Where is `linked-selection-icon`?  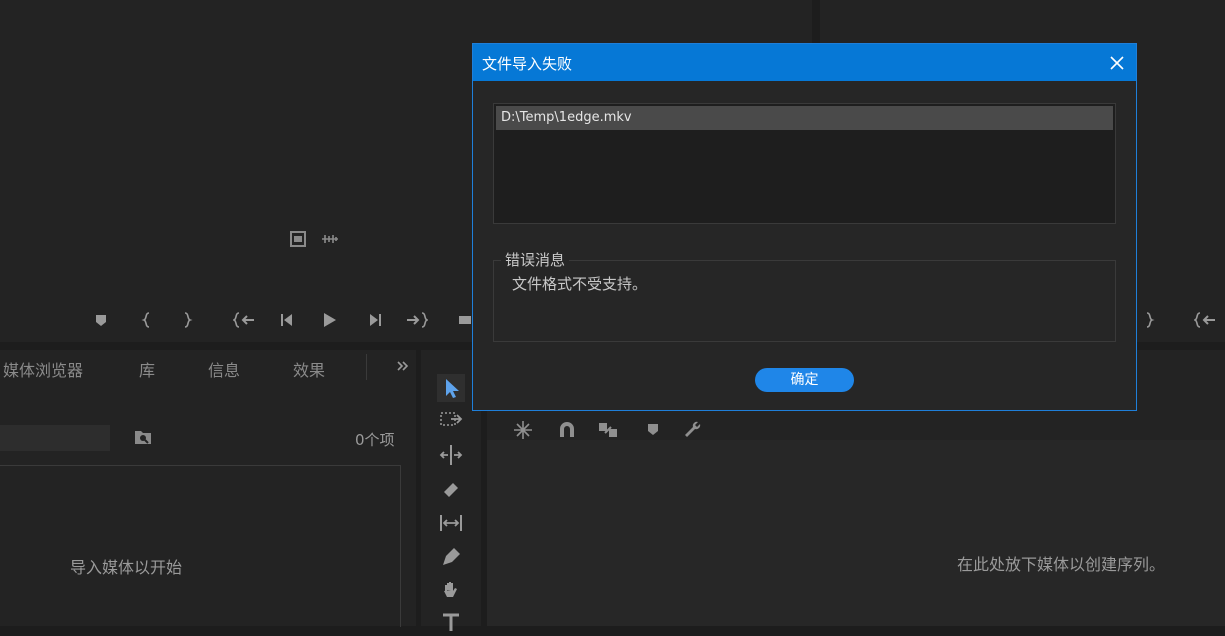
linked-selection-icon is located at coordinates (608, 430).